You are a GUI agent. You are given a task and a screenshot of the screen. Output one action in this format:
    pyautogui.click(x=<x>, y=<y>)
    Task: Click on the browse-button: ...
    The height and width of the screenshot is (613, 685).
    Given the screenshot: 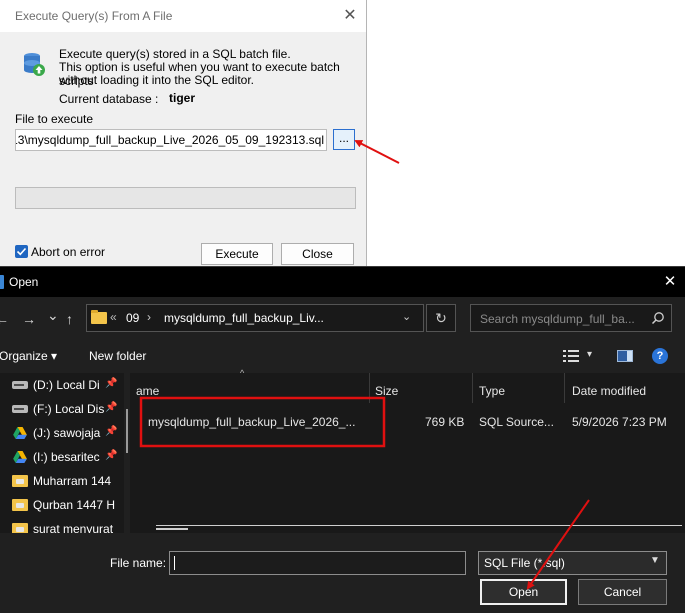 What is the action you would take?
    pyautogui.click(x=344, y=139)
    